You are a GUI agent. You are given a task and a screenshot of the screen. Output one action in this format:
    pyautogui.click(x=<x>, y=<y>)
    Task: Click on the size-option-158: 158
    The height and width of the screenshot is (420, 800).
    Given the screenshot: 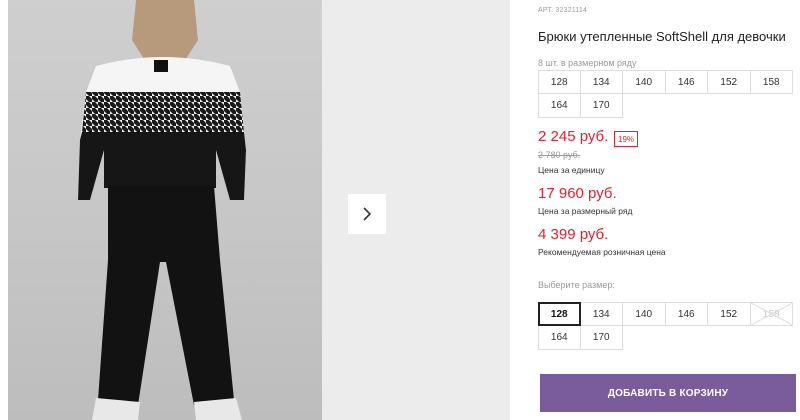 What is the action you would take?
    pyautogui.click(x=771, y=314)
    